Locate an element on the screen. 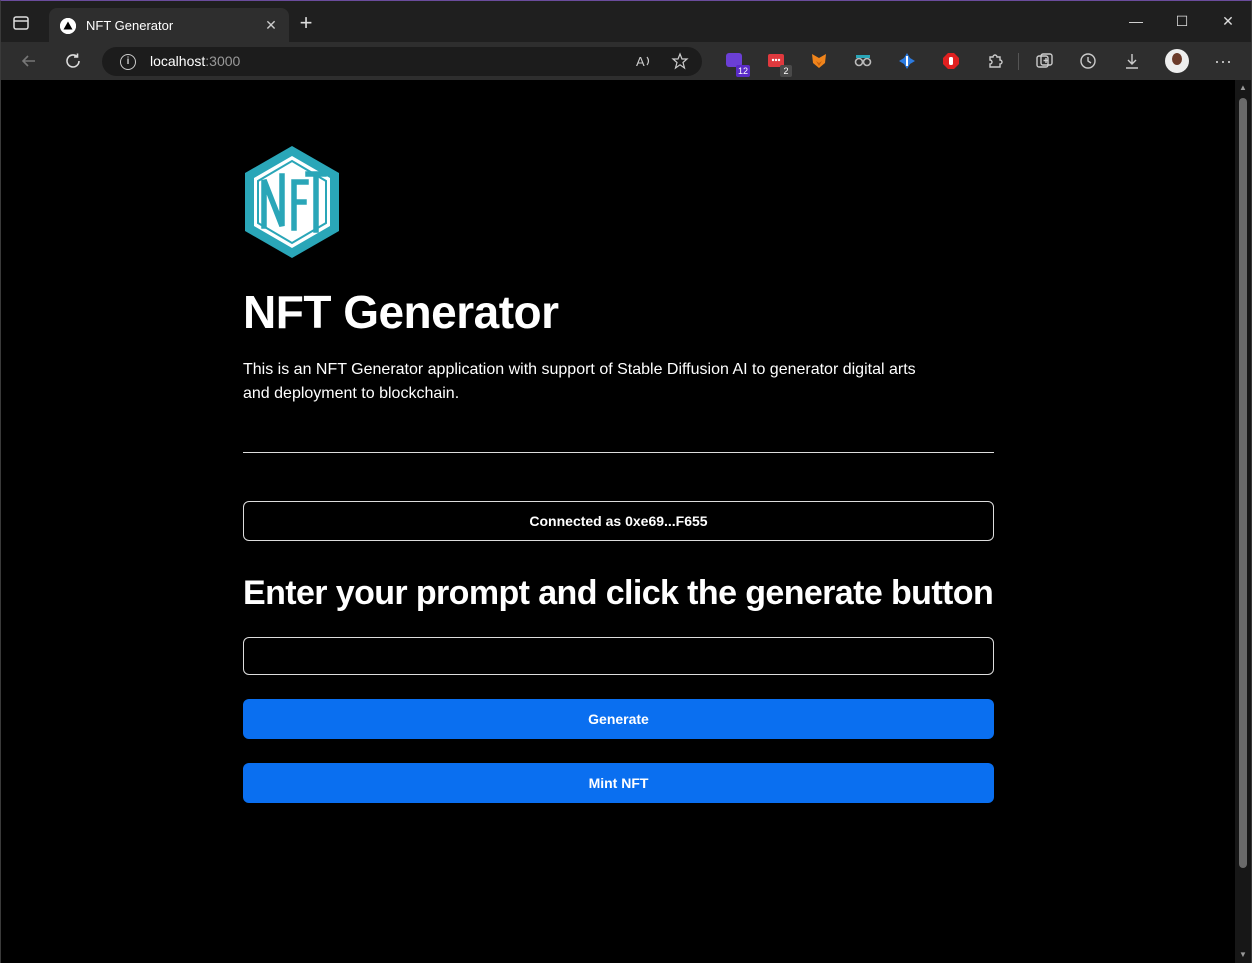 The height and width of the screenshot is (963, 1252). ext-badge: 2 is located at coordinates (786, 71).